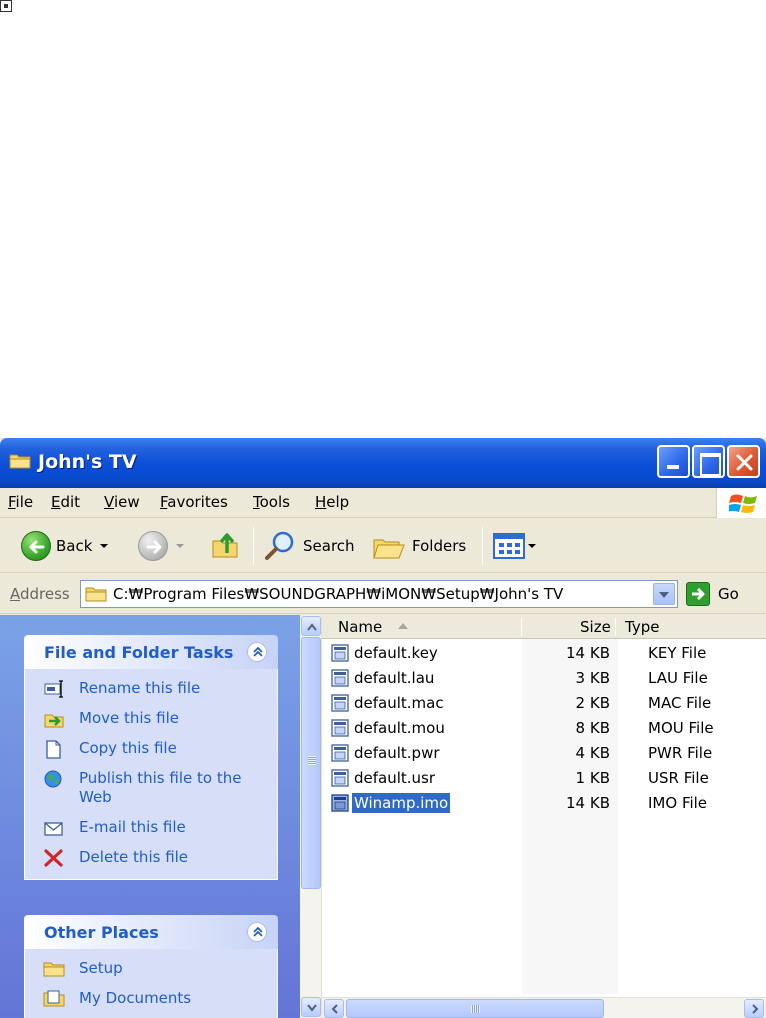 The height and width of the screenshot is (1018, 766). I want to click on up-folder-button, so click(226, 545).